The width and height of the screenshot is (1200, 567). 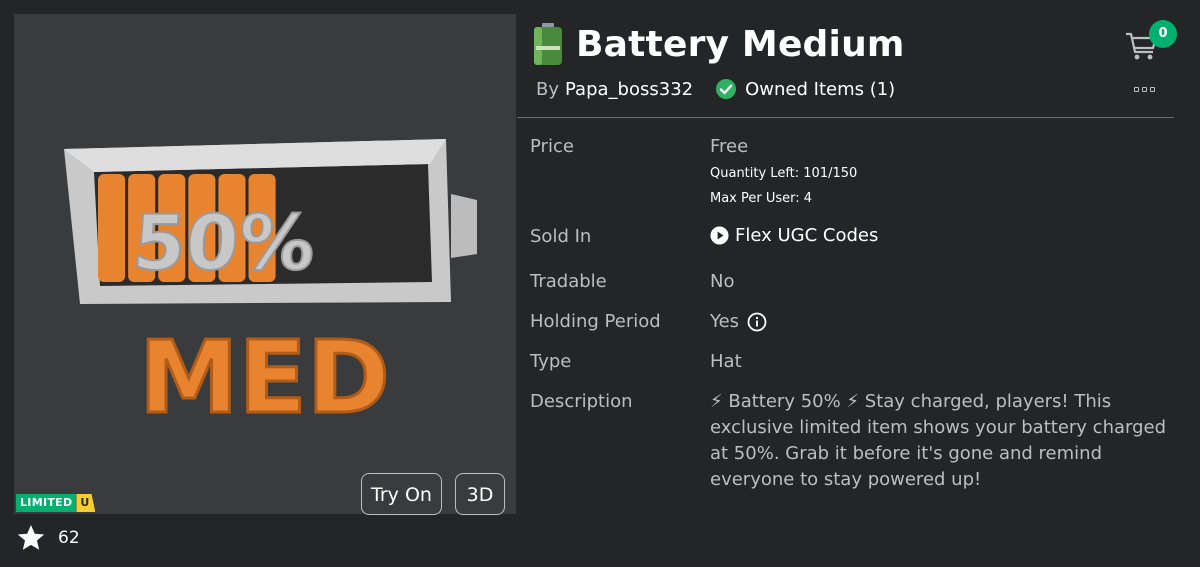 I want to click on sold-in-label: Sold In, so click(x=561, y=236).